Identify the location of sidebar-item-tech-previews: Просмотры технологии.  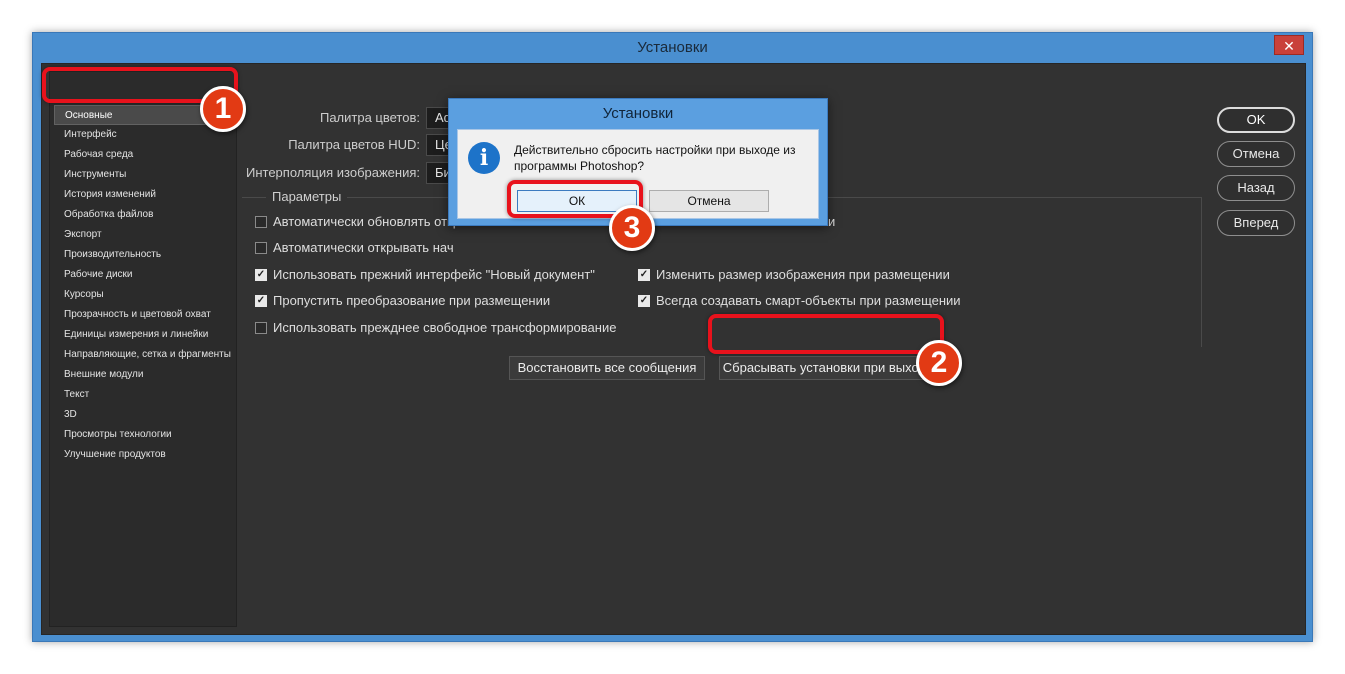
(144, 435).